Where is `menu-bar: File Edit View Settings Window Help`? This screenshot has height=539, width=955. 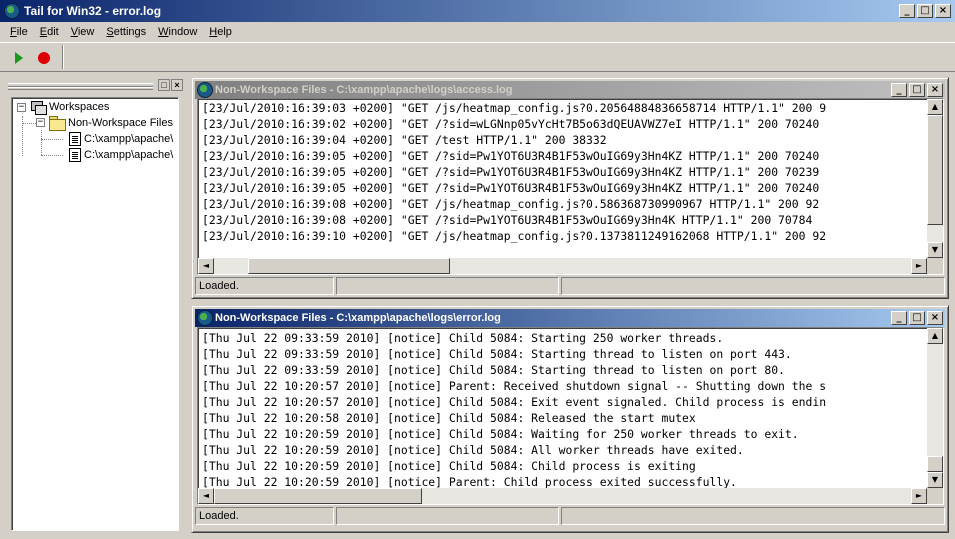
menu-bar: File Edit View Settings Window Help is located at coordinates (477, 32).